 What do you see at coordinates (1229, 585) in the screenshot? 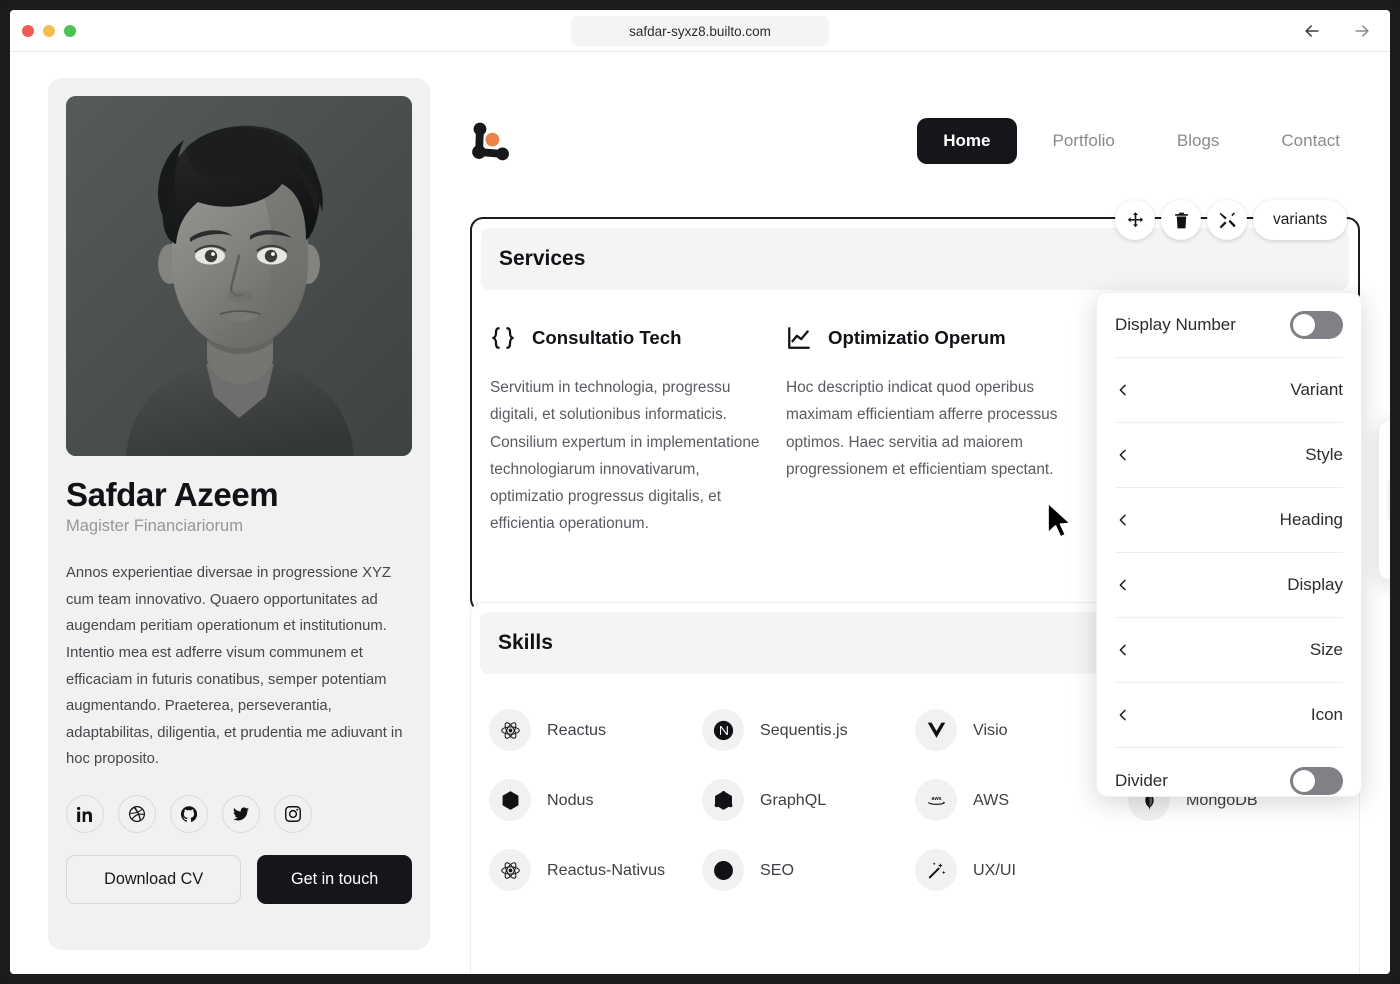
I see `variant-row-display: Display` at bounding box center [1229, 585].